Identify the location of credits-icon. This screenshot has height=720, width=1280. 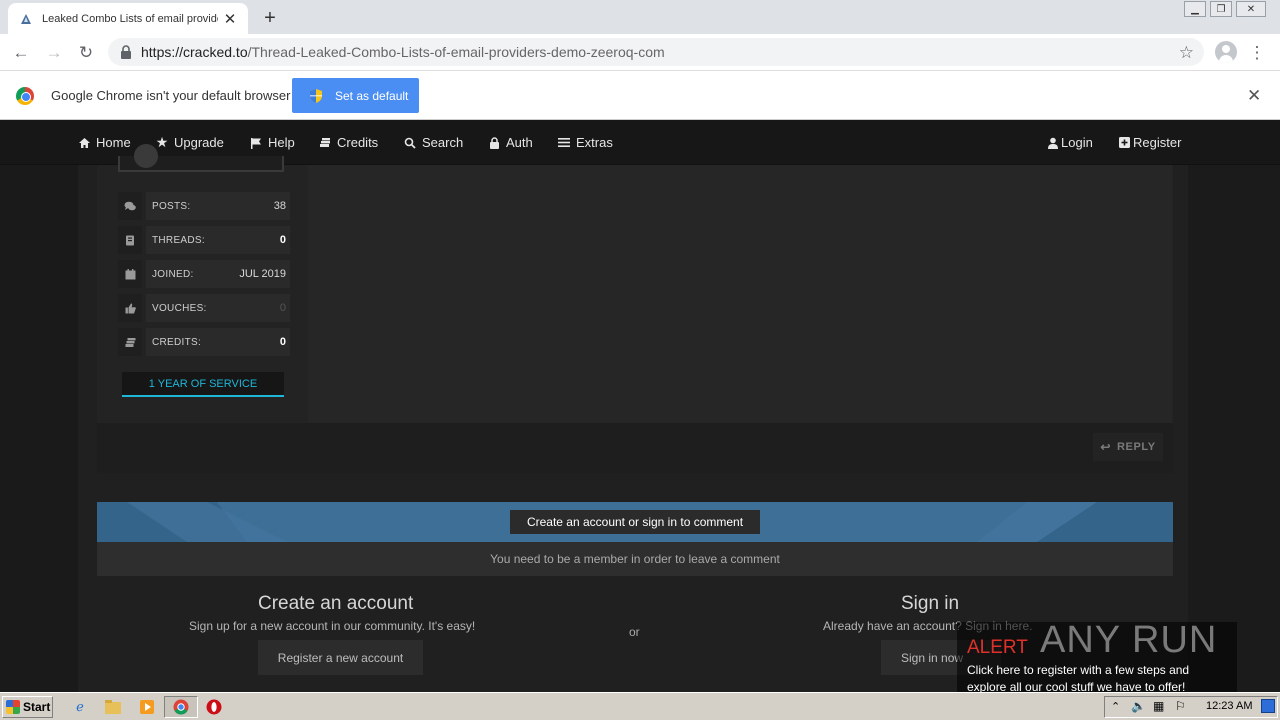
(325, 143).